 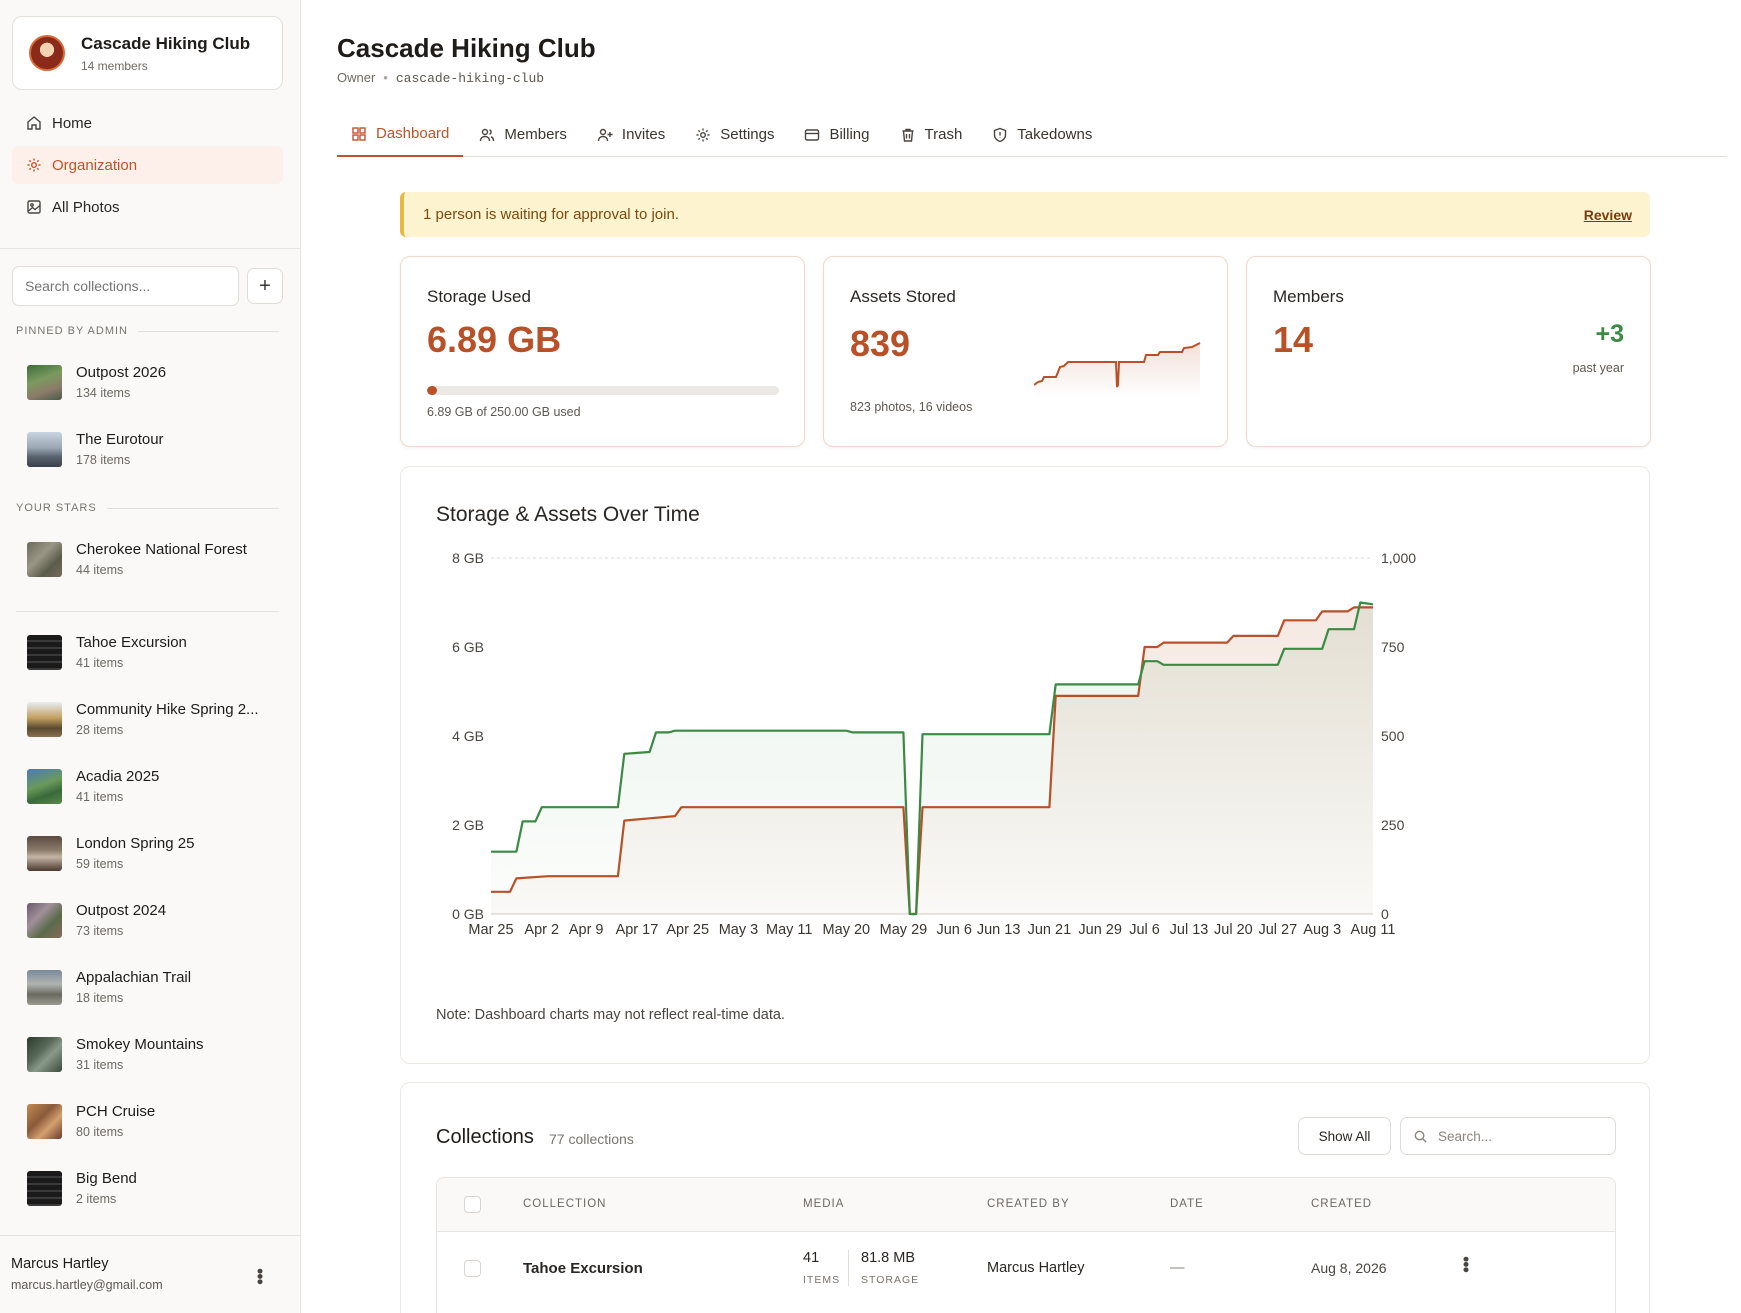 What do you see at coordinates (152, 719) in the screenshot?
I see `sidebar-collection-item: Community Hike Spring 2... 28 items` at bounding box center [152, 719].